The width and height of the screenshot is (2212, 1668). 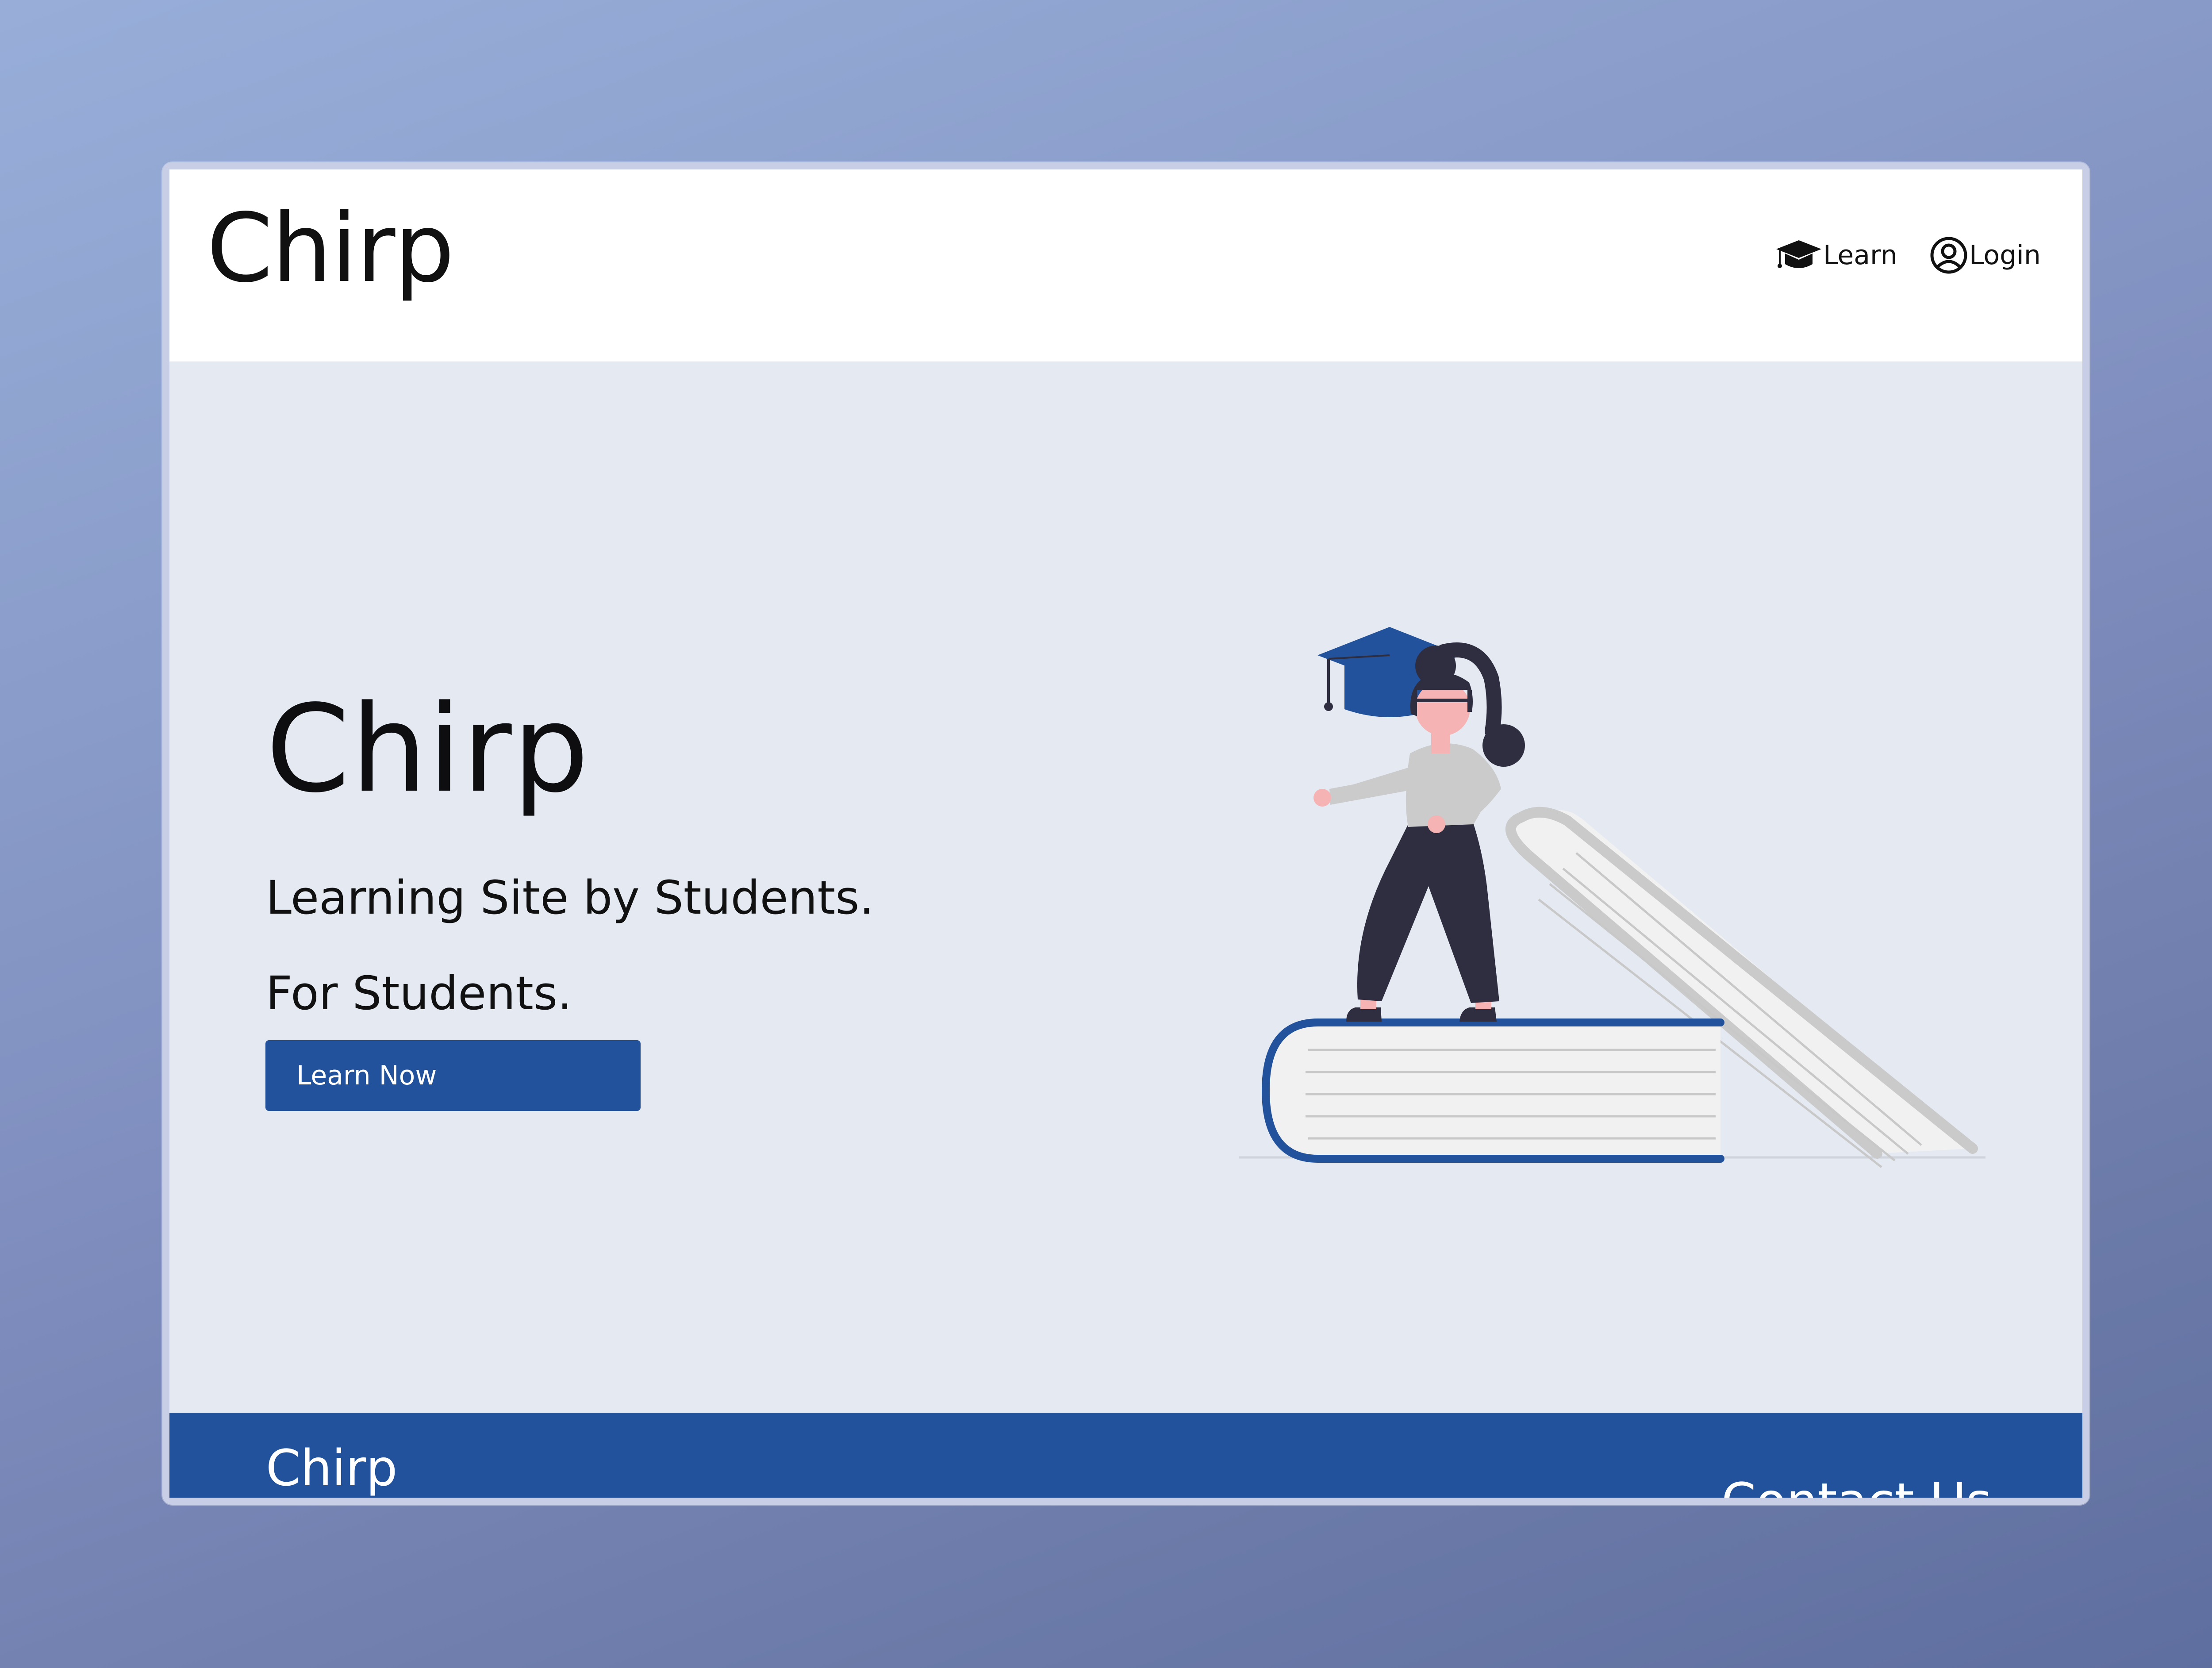 What do you see at coordinates (332, 1469) in the screenshot?
I see `footer-brand: Chirp` at bounding box center [332, 1469].